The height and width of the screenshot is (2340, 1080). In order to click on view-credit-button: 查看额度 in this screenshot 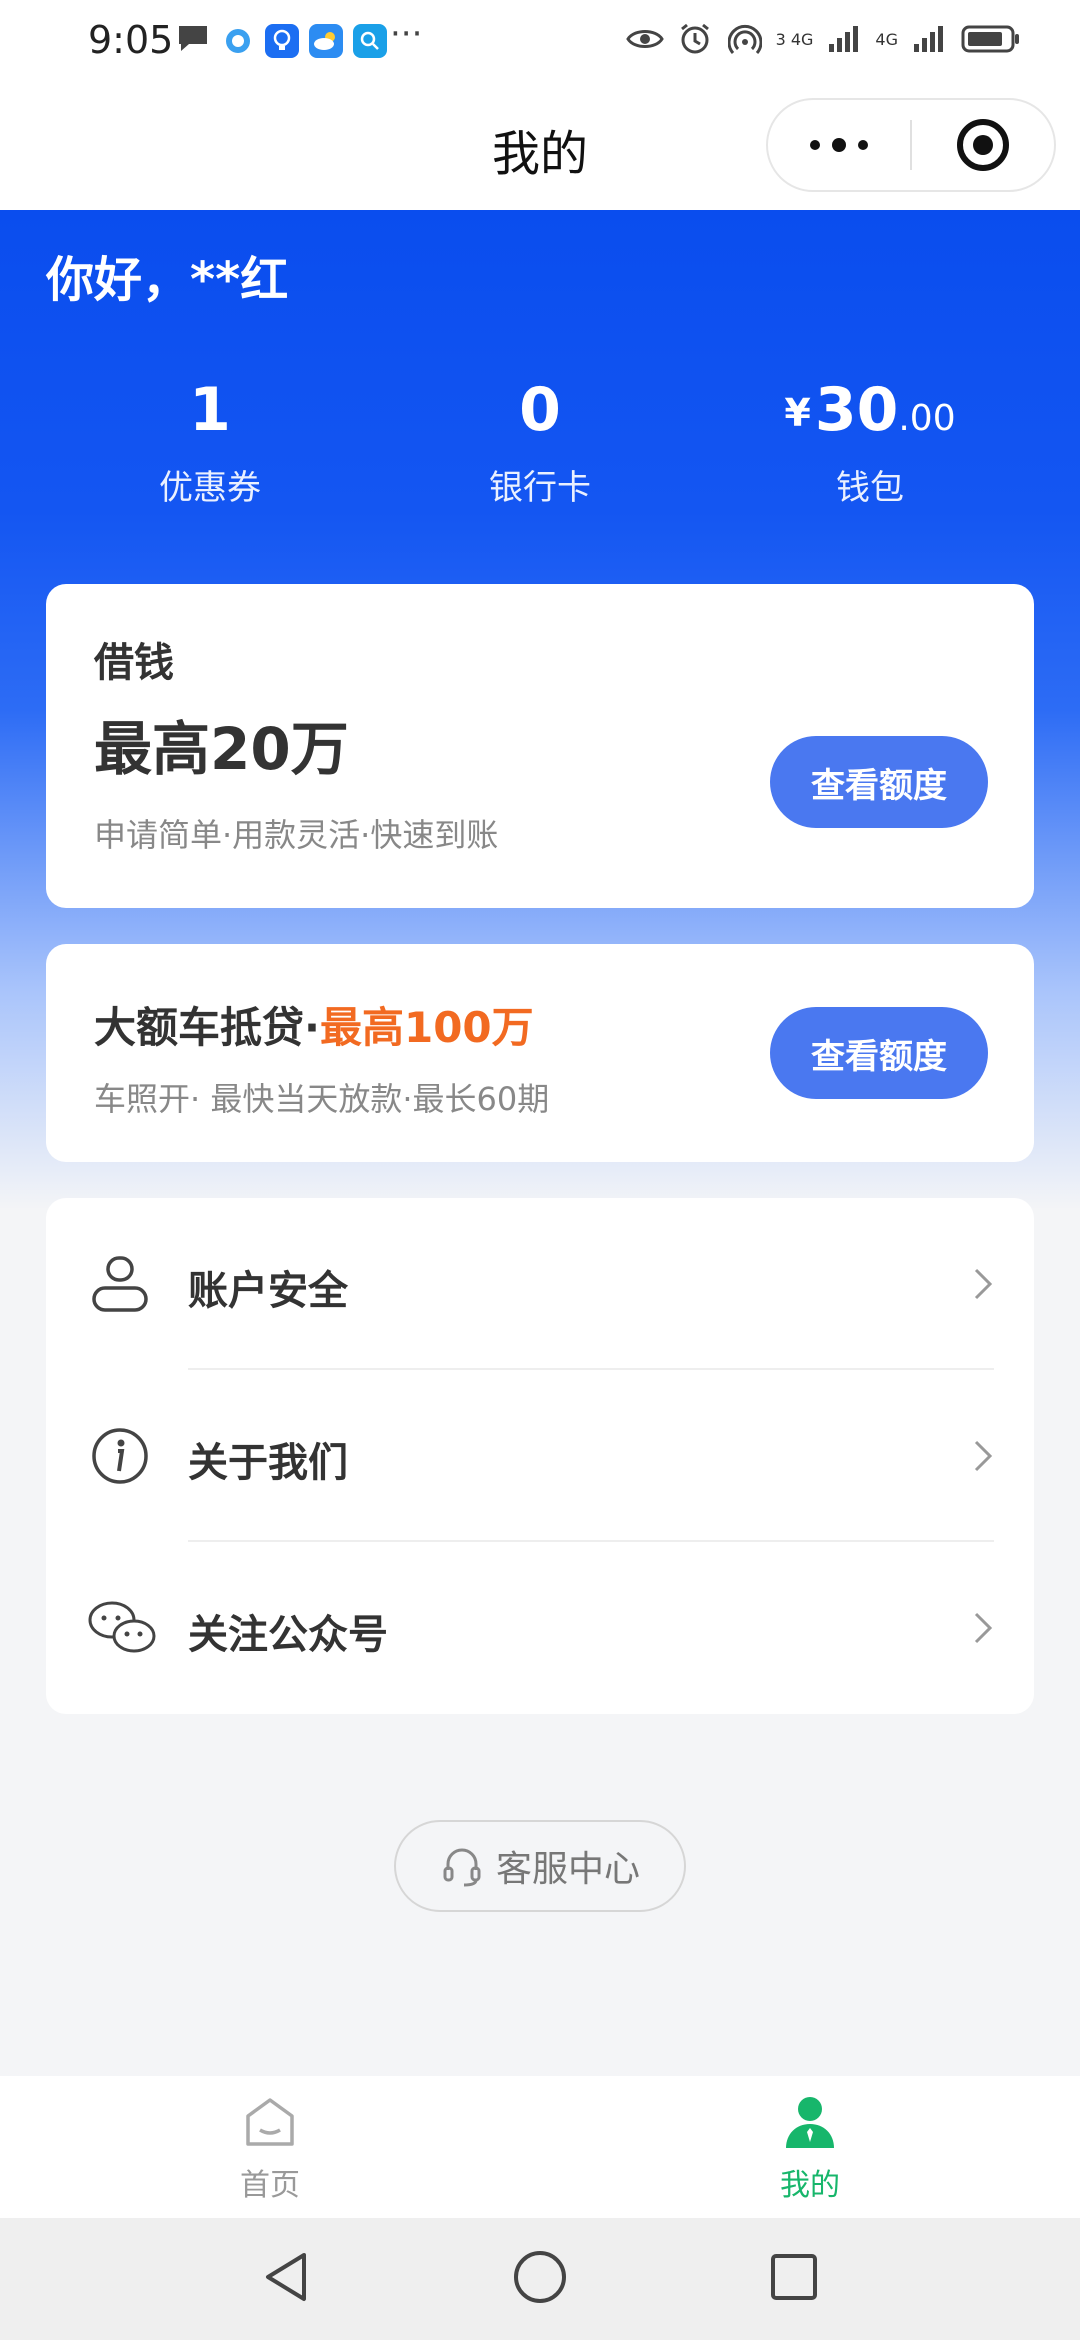, I will do `click(879, 782)`.